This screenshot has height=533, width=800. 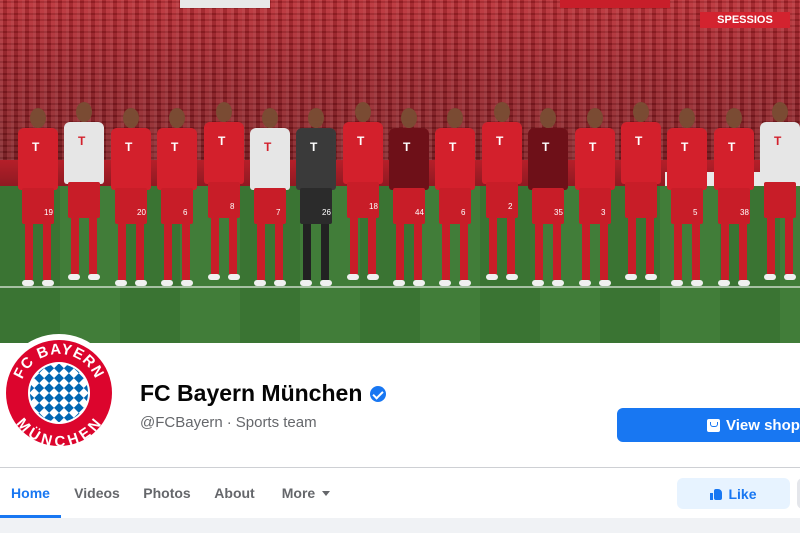 I want to click on chevron-down-icon, so click(x=326, y=493).